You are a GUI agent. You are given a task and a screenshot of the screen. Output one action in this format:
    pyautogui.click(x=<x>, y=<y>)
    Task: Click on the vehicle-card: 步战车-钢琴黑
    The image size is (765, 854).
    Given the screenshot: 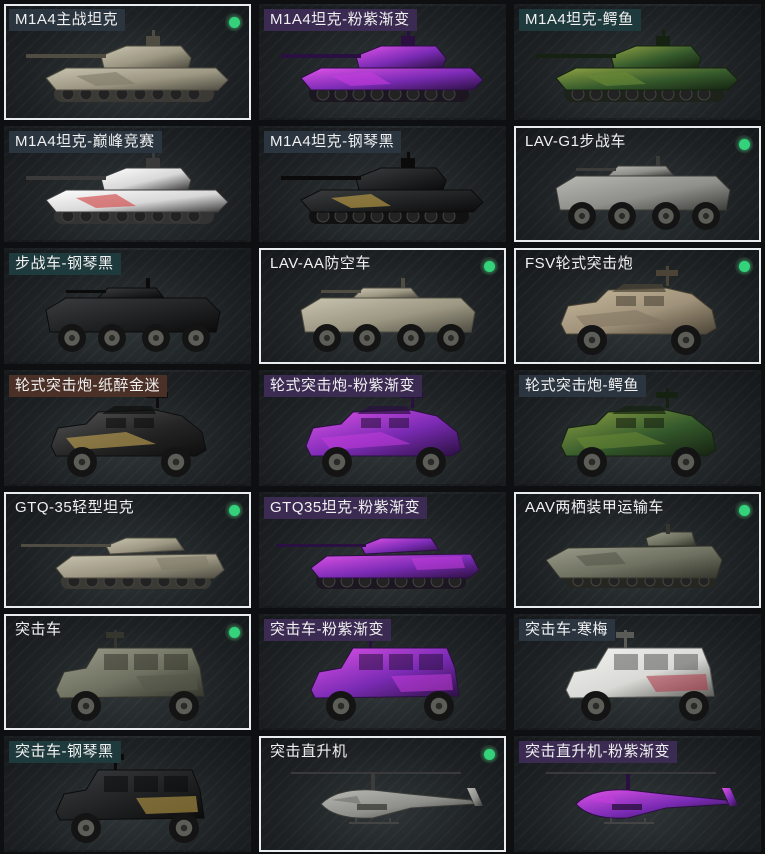 What is the action you would take?
    pyautogui.click(x=127, y=306)
    